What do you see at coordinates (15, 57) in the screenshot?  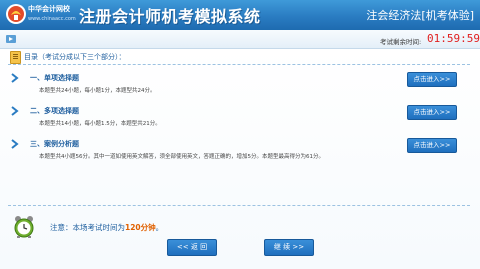 I see `document-icon` at bounding box center [15, 57].